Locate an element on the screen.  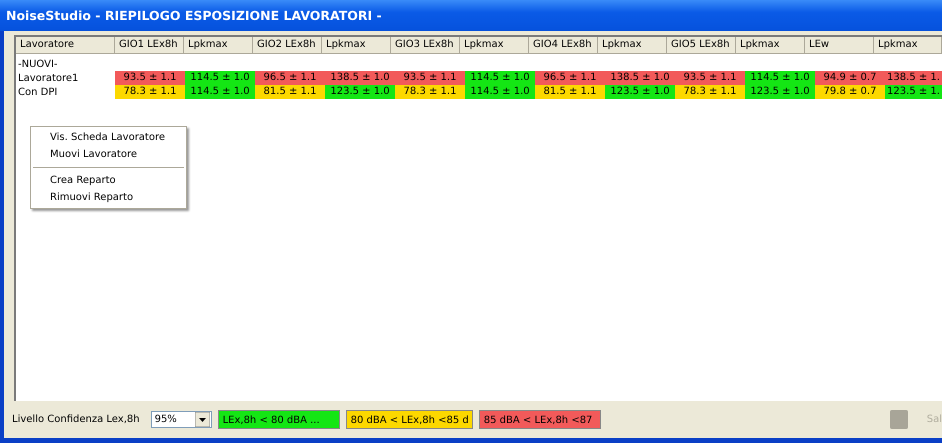
column-header: GIO4 LEx8h is located at coordinates (563, 45).